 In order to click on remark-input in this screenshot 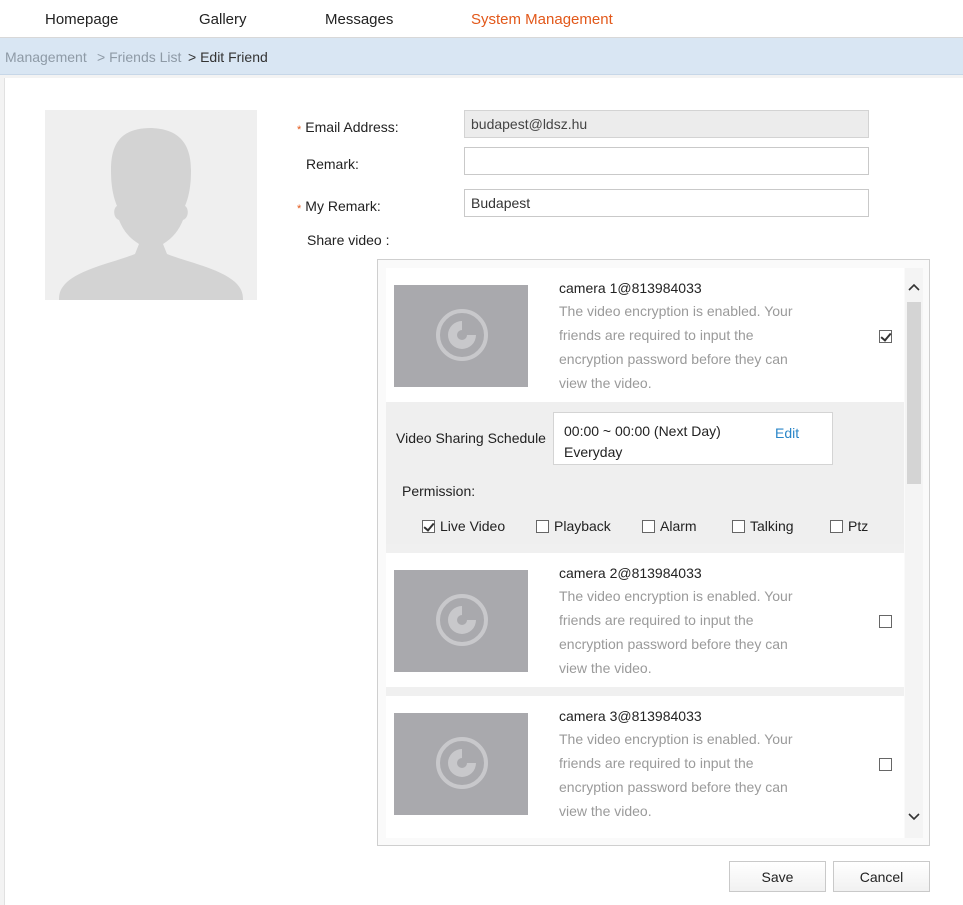, I will do `click(666, 161)`.